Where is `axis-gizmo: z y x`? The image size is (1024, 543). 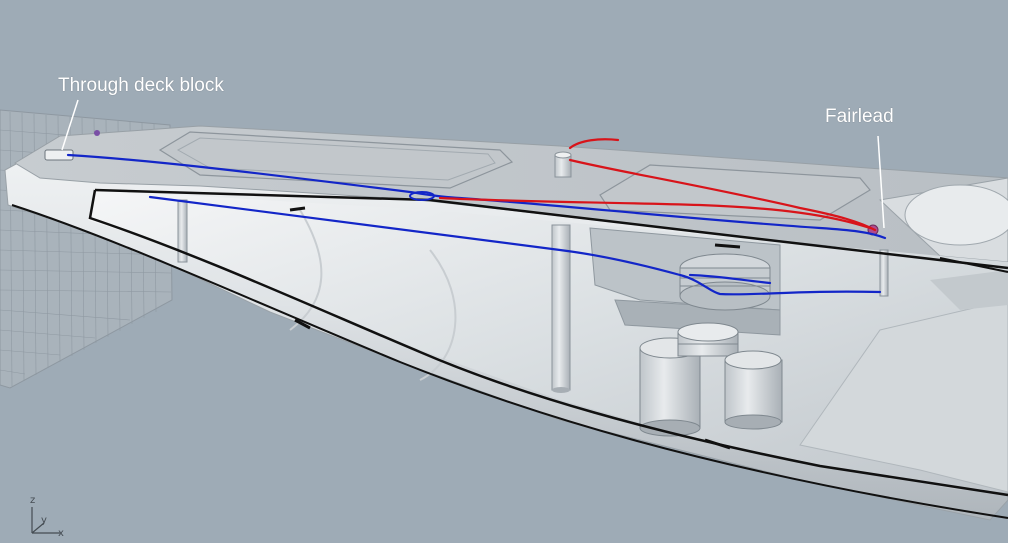
axis-gizmo: z y x is located at coordinates (47, 517).